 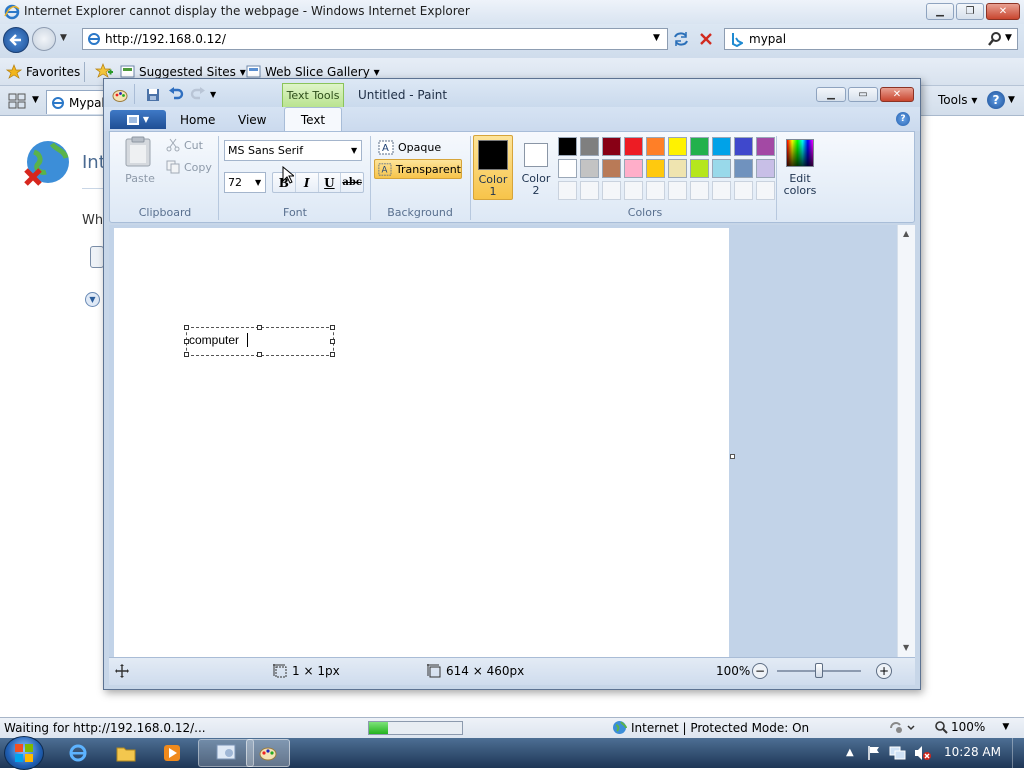 I want to click on paint-minimize-button: ▁, so click(x=831, y=94).